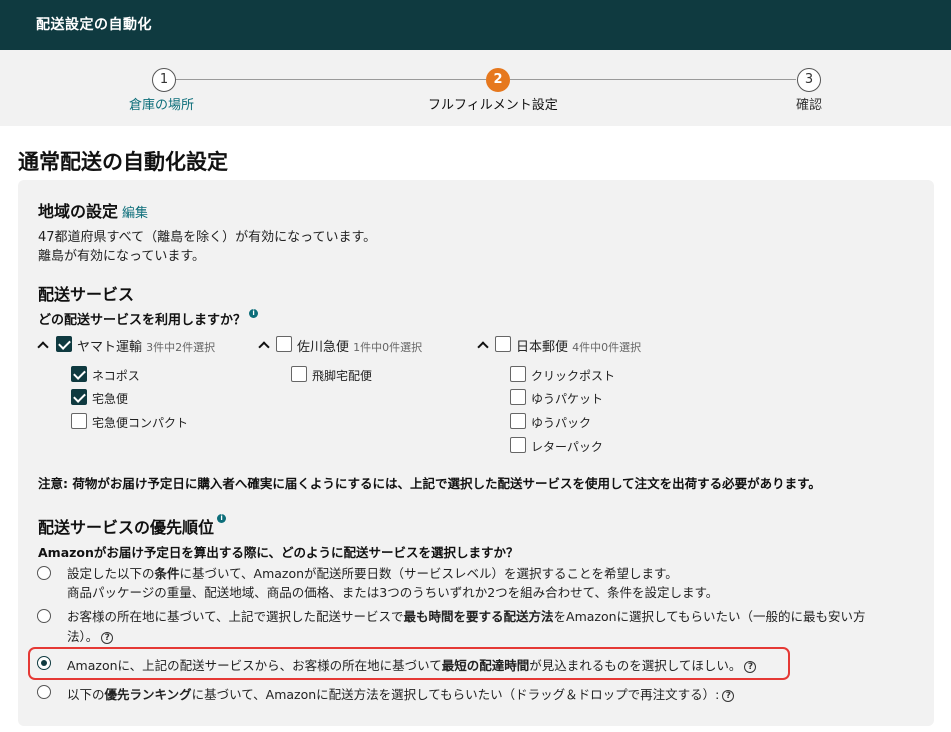  I want to click on carrier-japanpost-label: 日本郵便 4件中0件選択, so click(578, 345).